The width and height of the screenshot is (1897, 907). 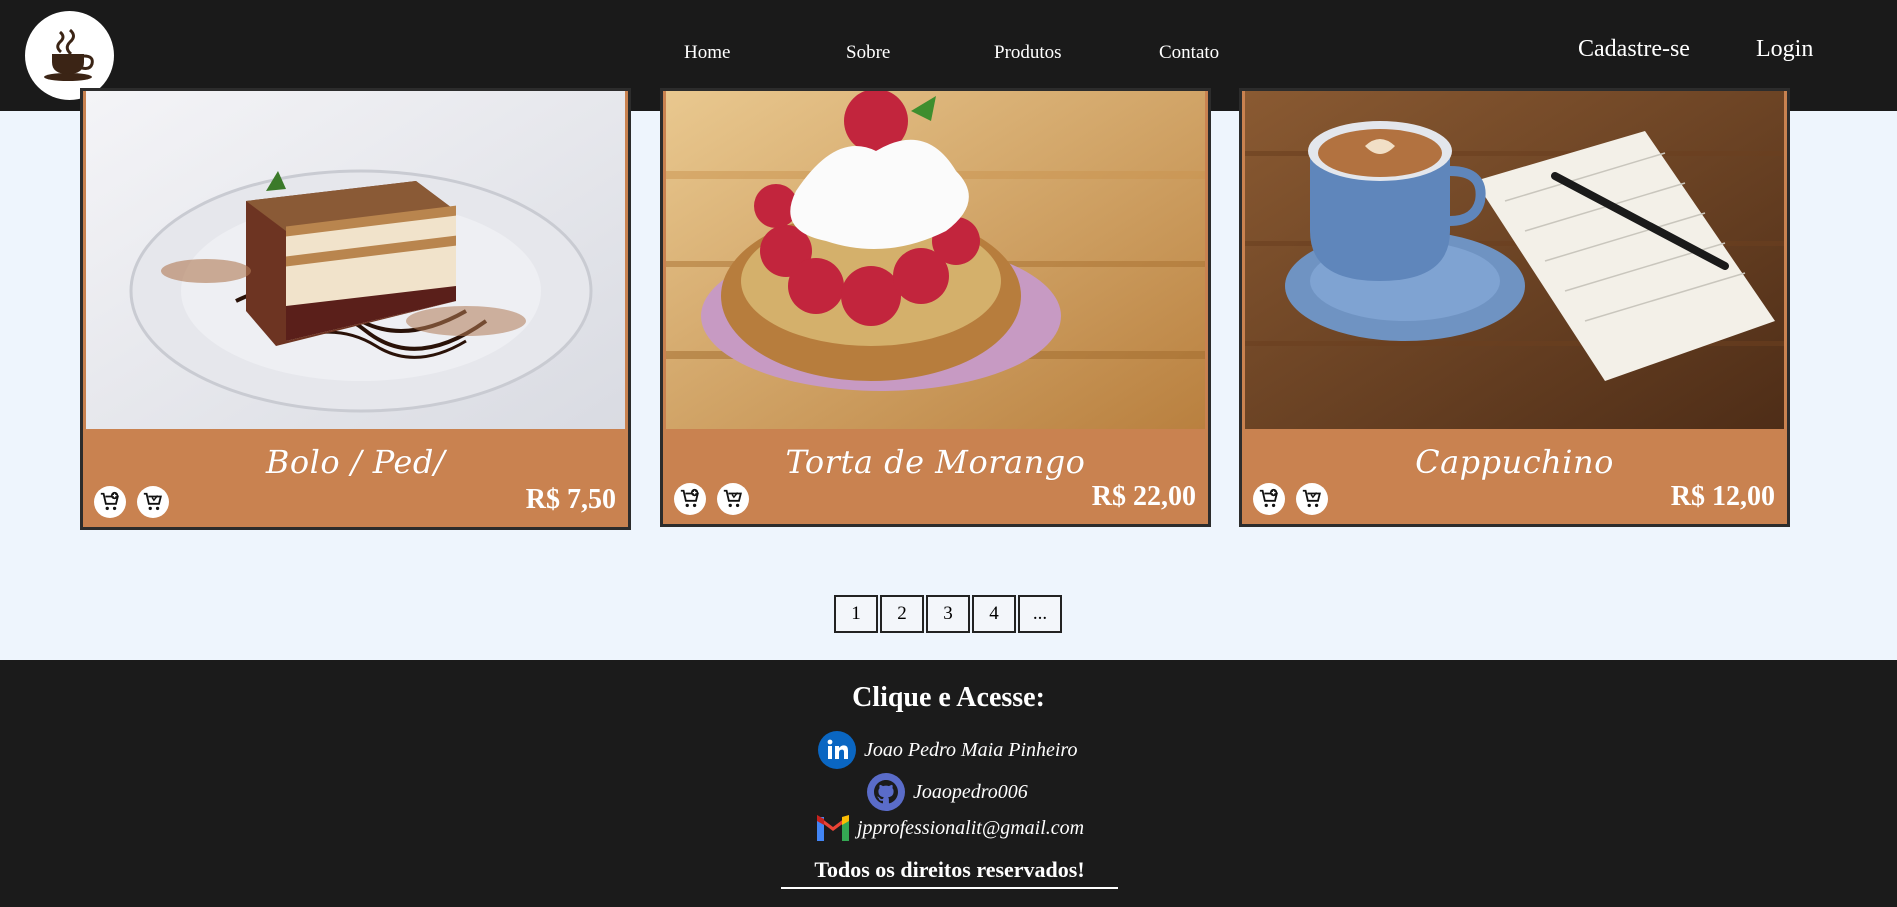 I want to click on login-link: Login, so click(x=1784, y=49).